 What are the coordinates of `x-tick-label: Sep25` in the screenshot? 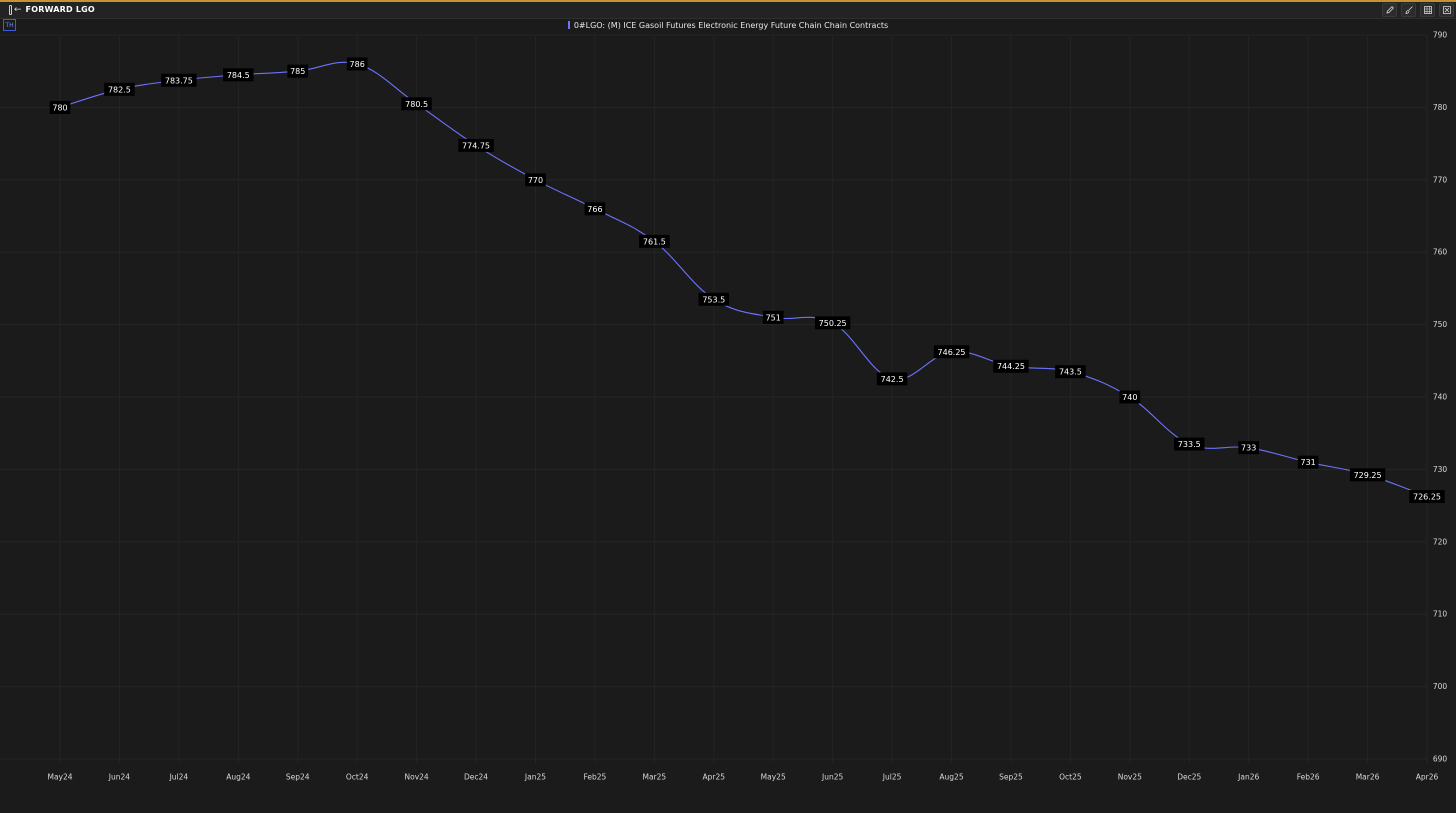 It's located at (1011, 777).